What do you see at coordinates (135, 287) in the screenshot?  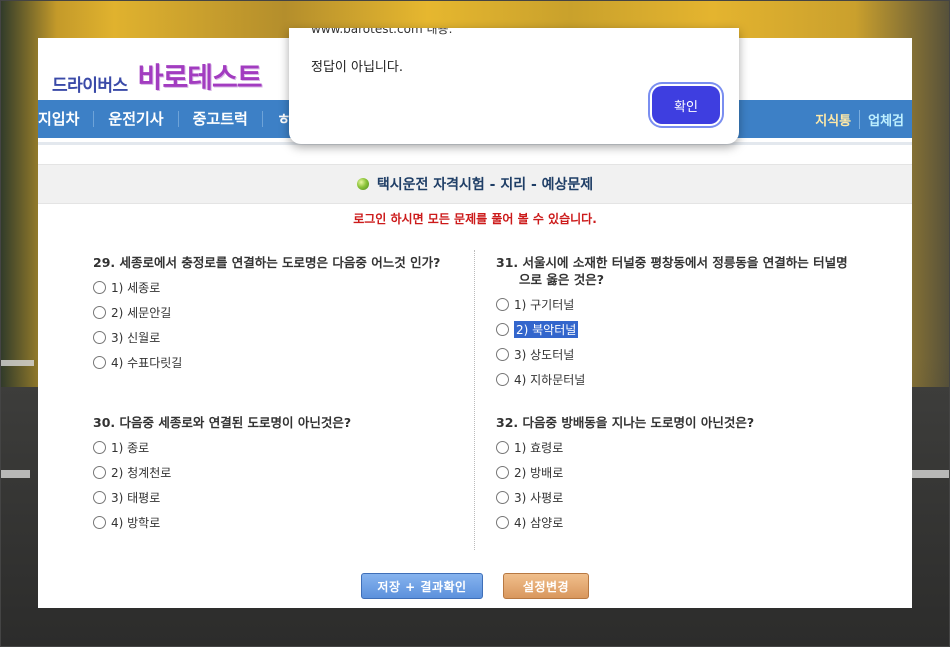 I see `option-label: 1) 세종로` at bounding box center [135, 287].